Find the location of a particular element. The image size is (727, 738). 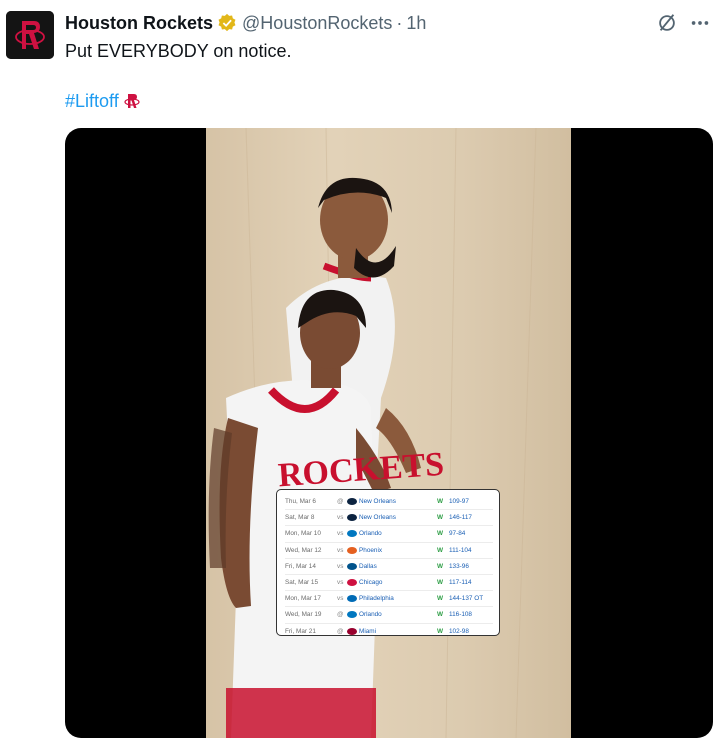

rockets-logo-icon is located at coordinates (30, 35).